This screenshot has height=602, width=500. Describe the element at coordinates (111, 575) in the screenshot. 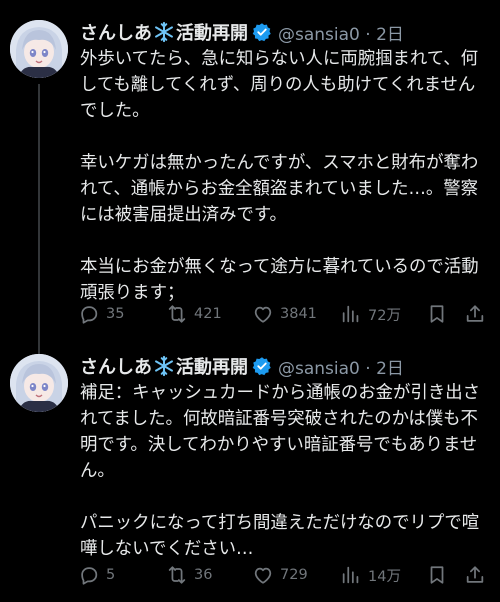

I see `reply-count: 5` at that location.